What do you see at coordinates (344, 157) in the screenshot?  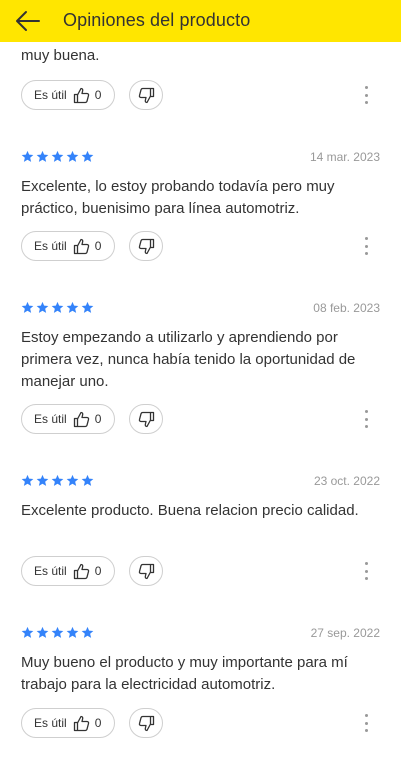 I see `review-date: 14 mar. 2023` at bounding box center [344, 157].